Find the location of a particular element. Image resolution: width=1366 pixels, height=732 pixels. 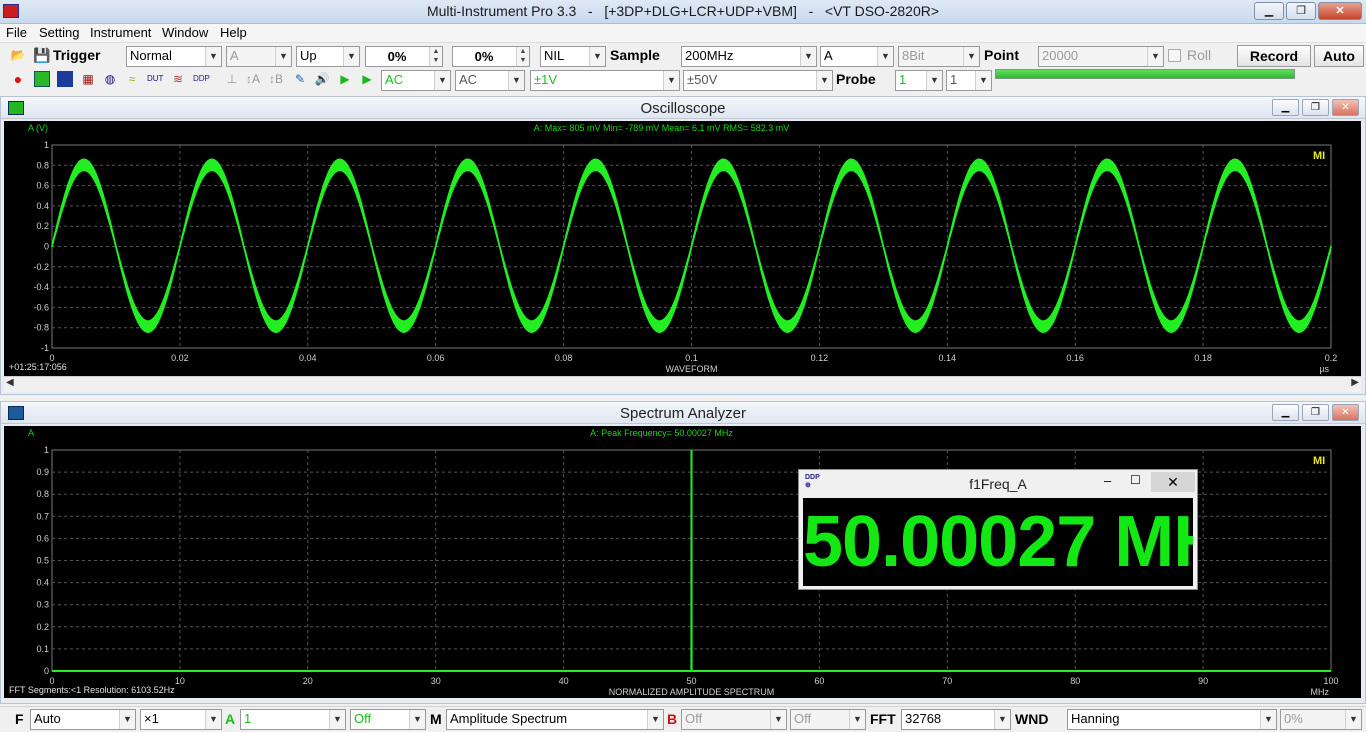

x-tick-label: 0.06 is located at coordinates (436, 358).